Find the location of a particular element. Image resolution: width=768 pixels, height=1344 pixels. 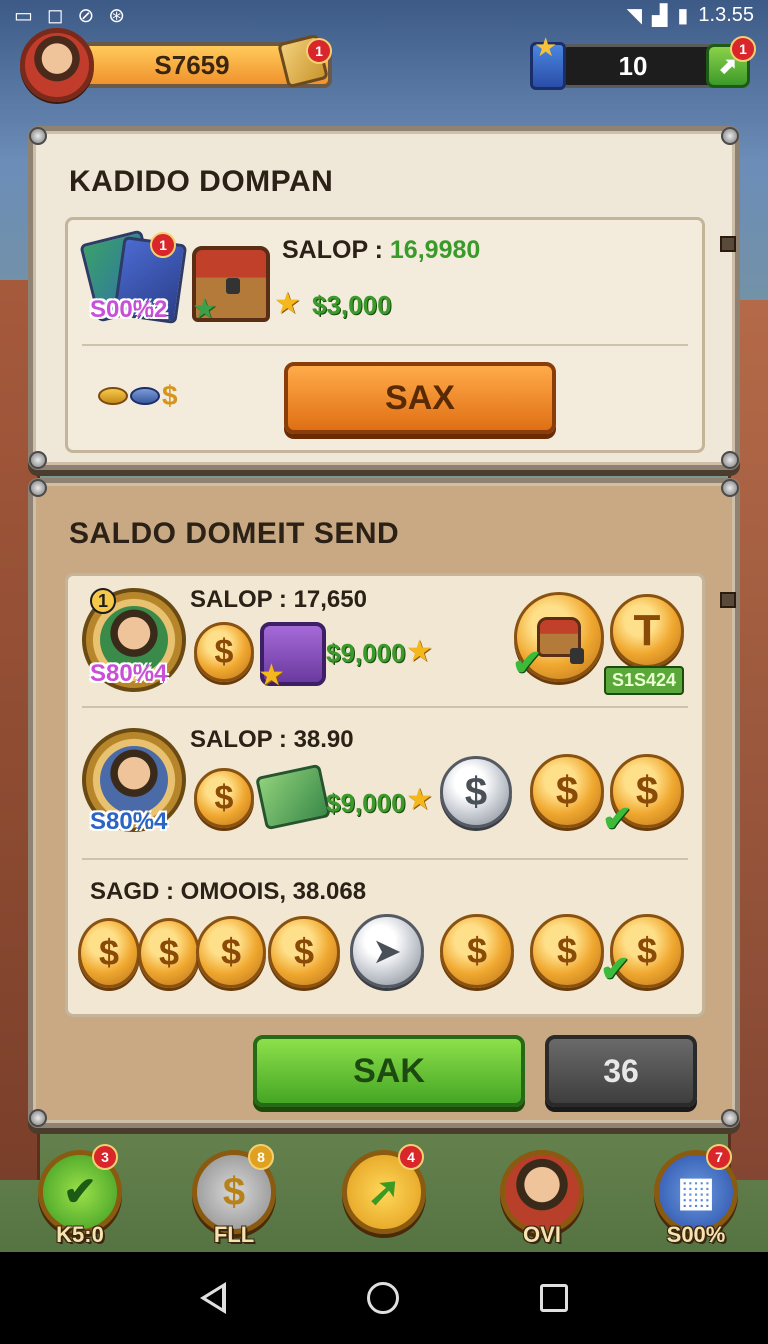

image-icon: ▭ is located at coordinates (23, 15).